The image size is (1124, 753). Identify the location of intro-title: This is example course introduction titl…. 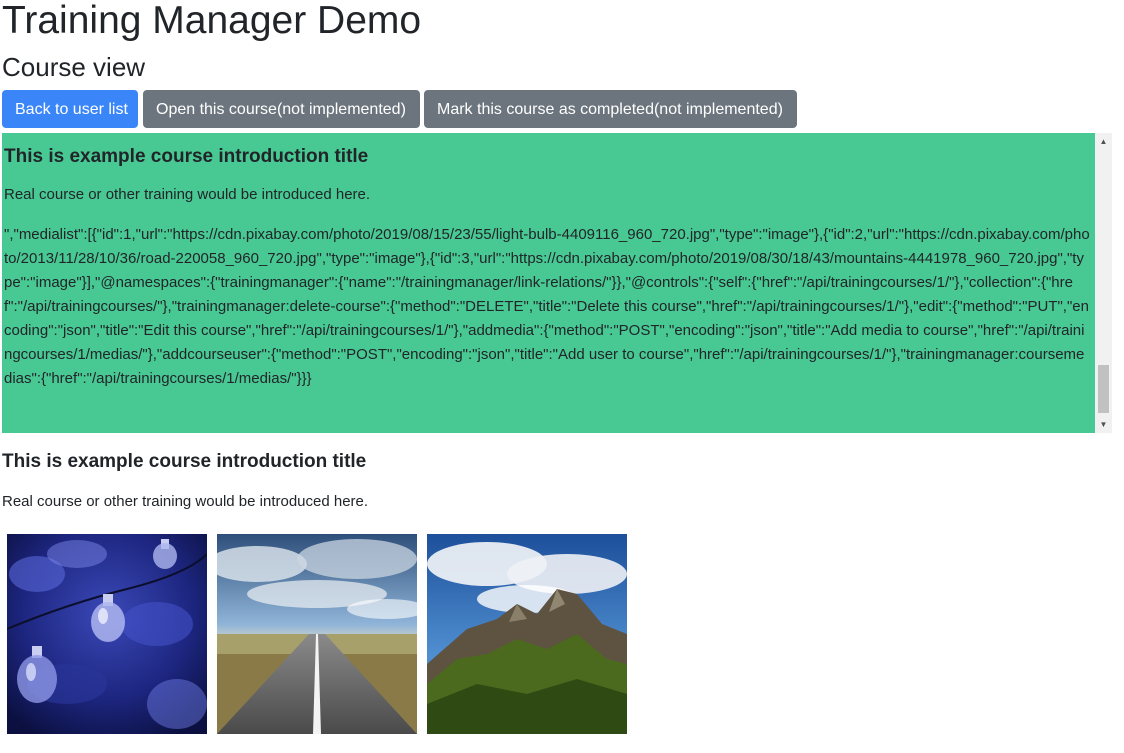
(186, 156).